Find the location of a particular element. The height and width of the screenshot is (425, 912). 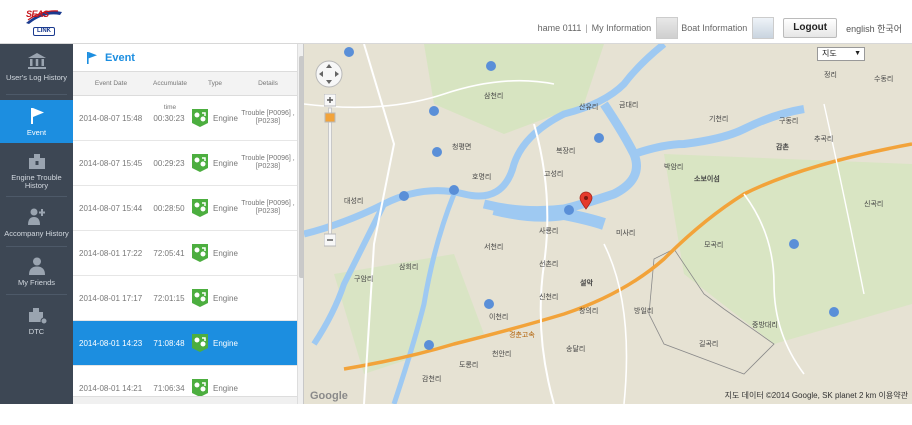

nav-item-dtc: DTC is located at coordinates (36, 320).